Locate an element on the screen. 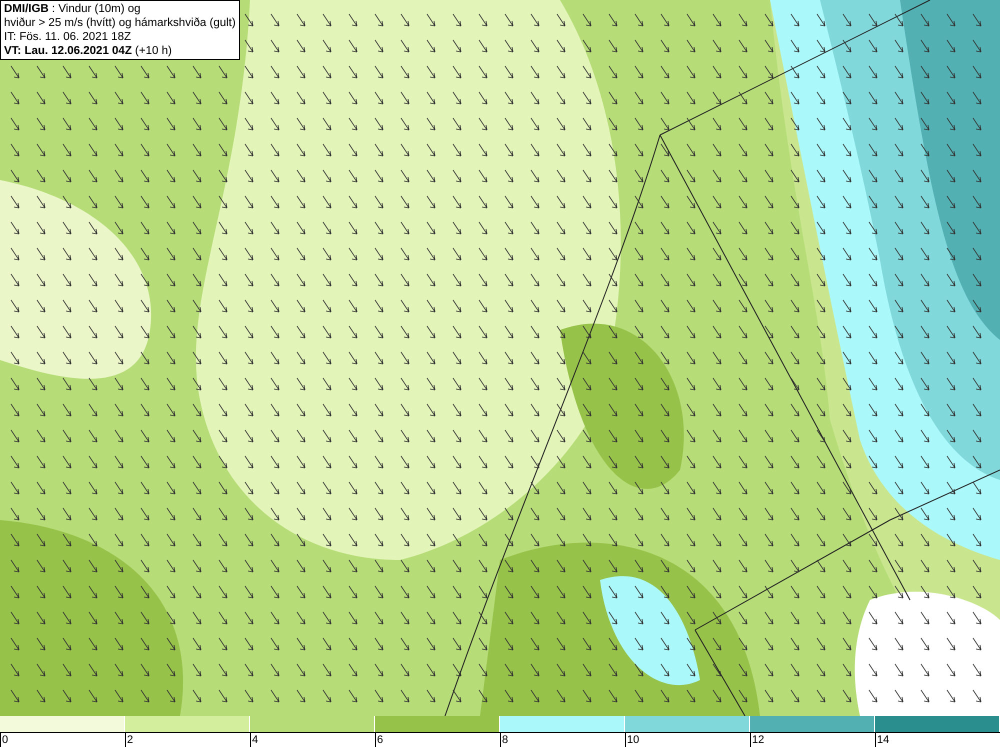 The height and width of the screenshot is (747, 1000). title-line: IT: Fös. 11. 06. 2021 18Z is located at coordinates (68, 37).